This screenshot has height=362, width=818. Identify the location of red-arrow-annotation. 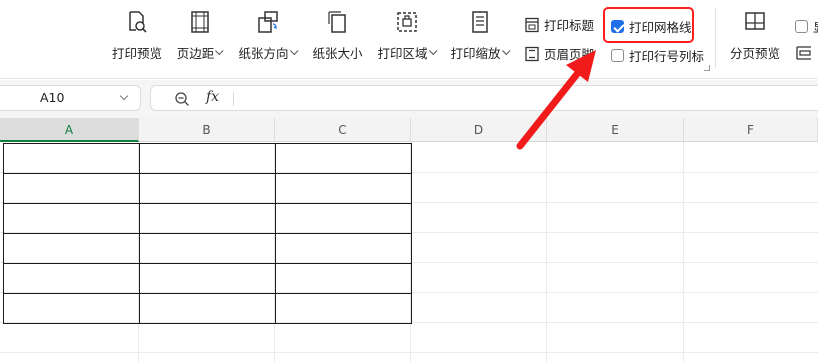
(556, 100).